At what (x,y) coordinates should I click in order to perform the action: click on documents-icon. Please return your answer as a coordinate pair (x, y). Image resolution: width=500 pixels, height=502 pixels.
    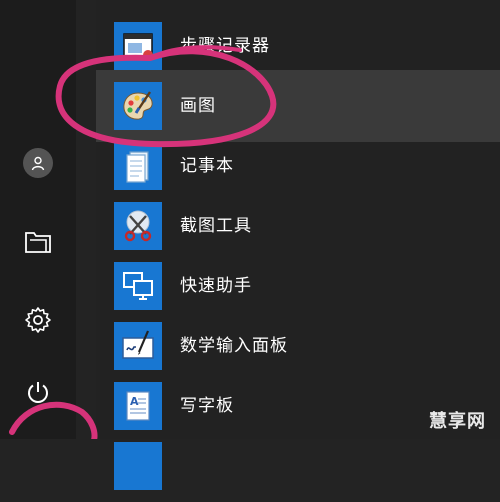
    Looking at the image, I should click on (38, 242).